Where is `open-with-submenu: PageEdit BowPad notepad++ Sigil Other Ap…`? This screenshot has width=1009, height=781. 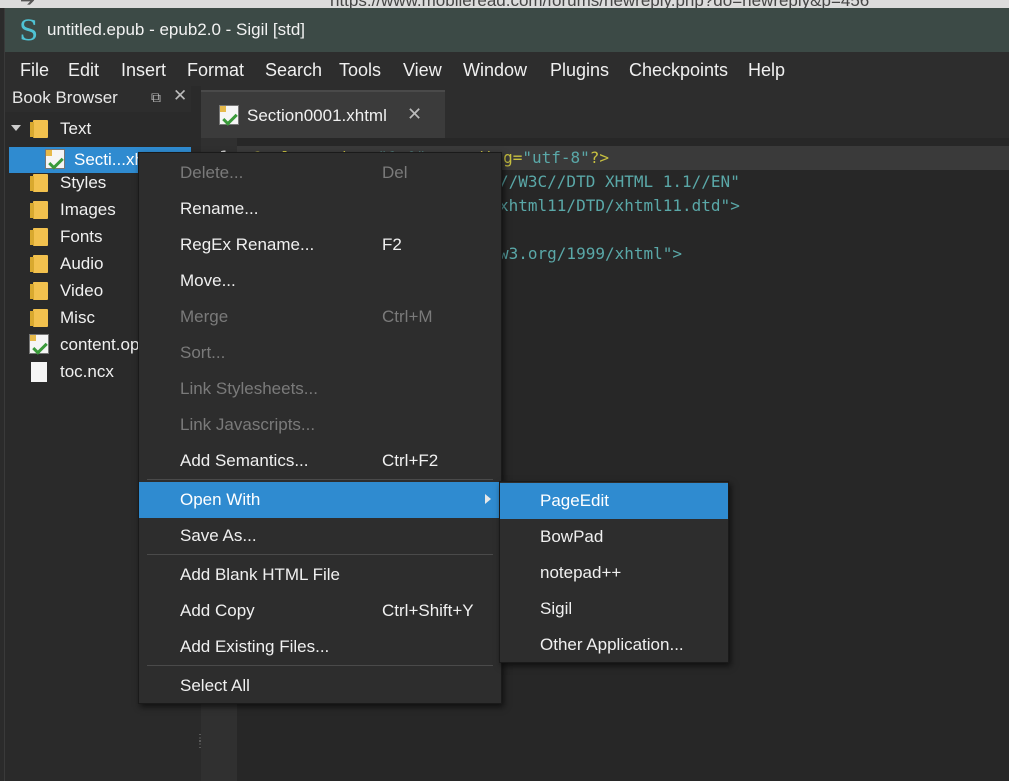
open-with-submenu: PageEdit BowPad notepad++ Sigil Other Ap… is located at coordinates (614, 572).